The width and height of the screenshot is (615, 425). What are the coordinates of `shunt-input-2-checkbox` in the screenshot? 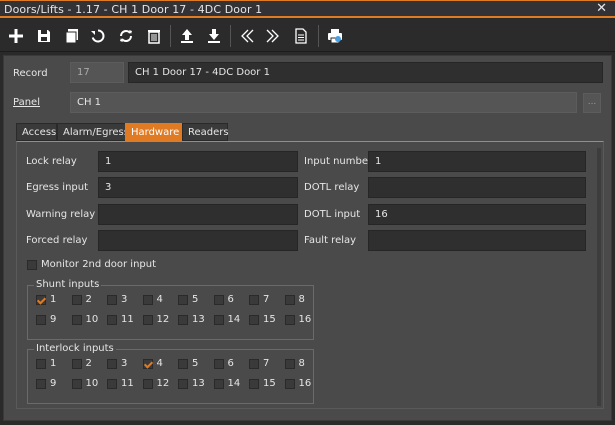 It's located at (76, 300).